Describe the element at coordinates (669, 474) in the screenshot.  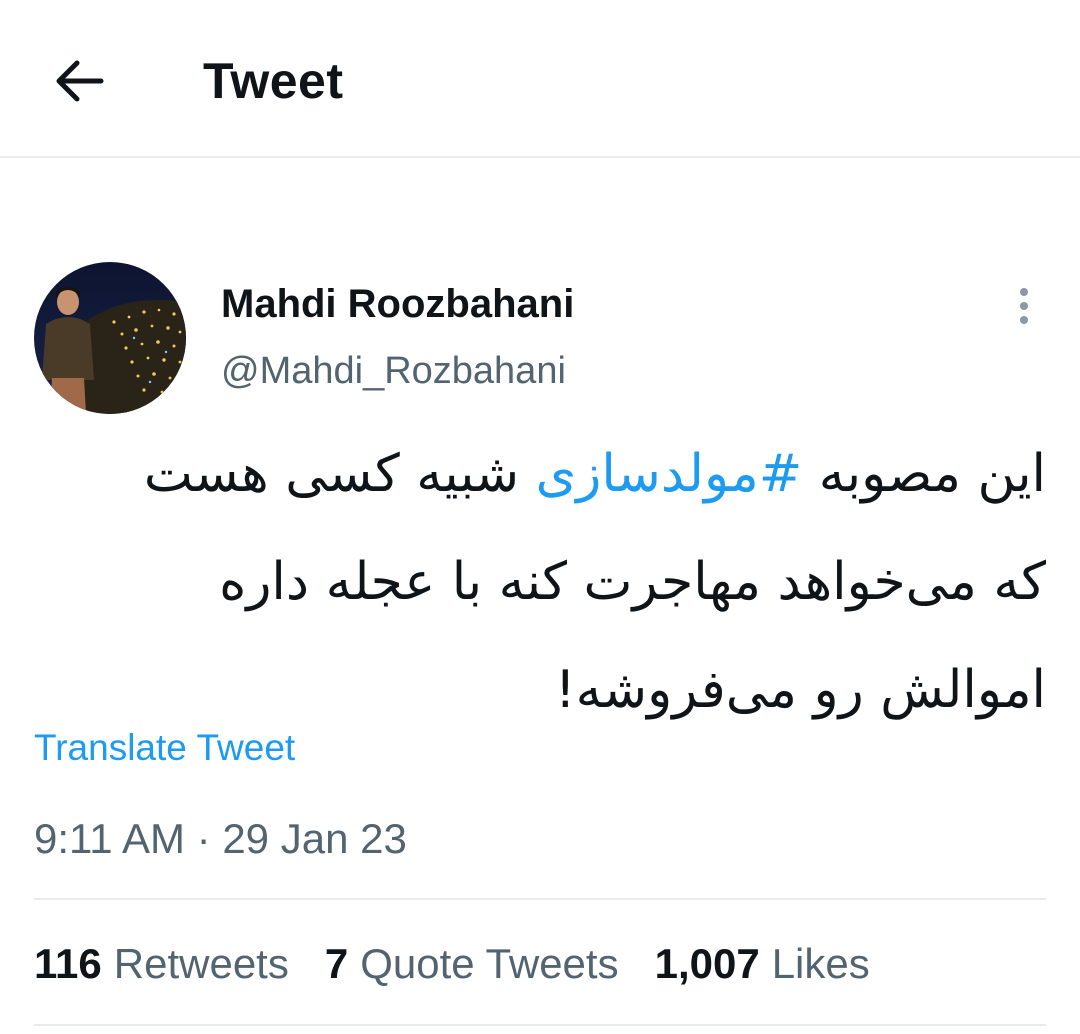
I see `hashtag-link: #مولدسازی` at that location.